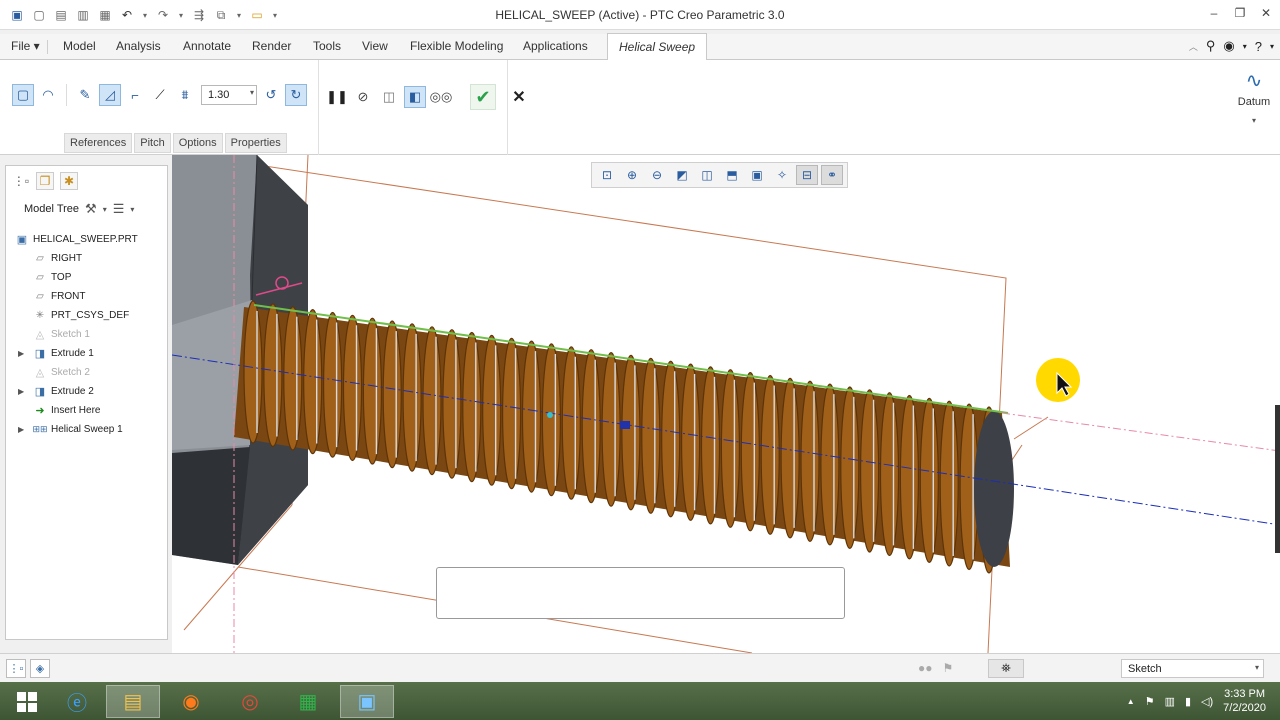 The width and height of the screenshot is (1280, 720). What do you see at coordinates (367, 701) in the screenshot?
I see `creo-app-icon: ▣` at bounding box center [367, 701].